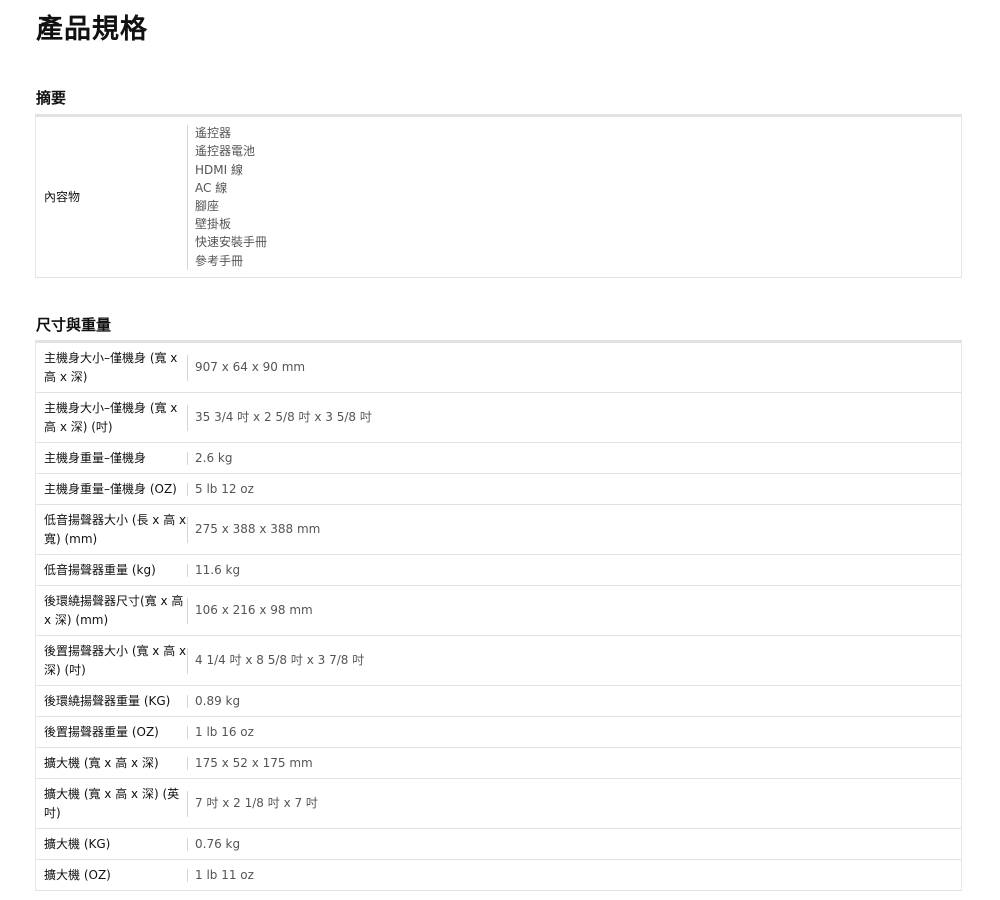  I want to click on spec-row: 擴大機 (OZ) 1 lb 11 oz, so click(498, 875).